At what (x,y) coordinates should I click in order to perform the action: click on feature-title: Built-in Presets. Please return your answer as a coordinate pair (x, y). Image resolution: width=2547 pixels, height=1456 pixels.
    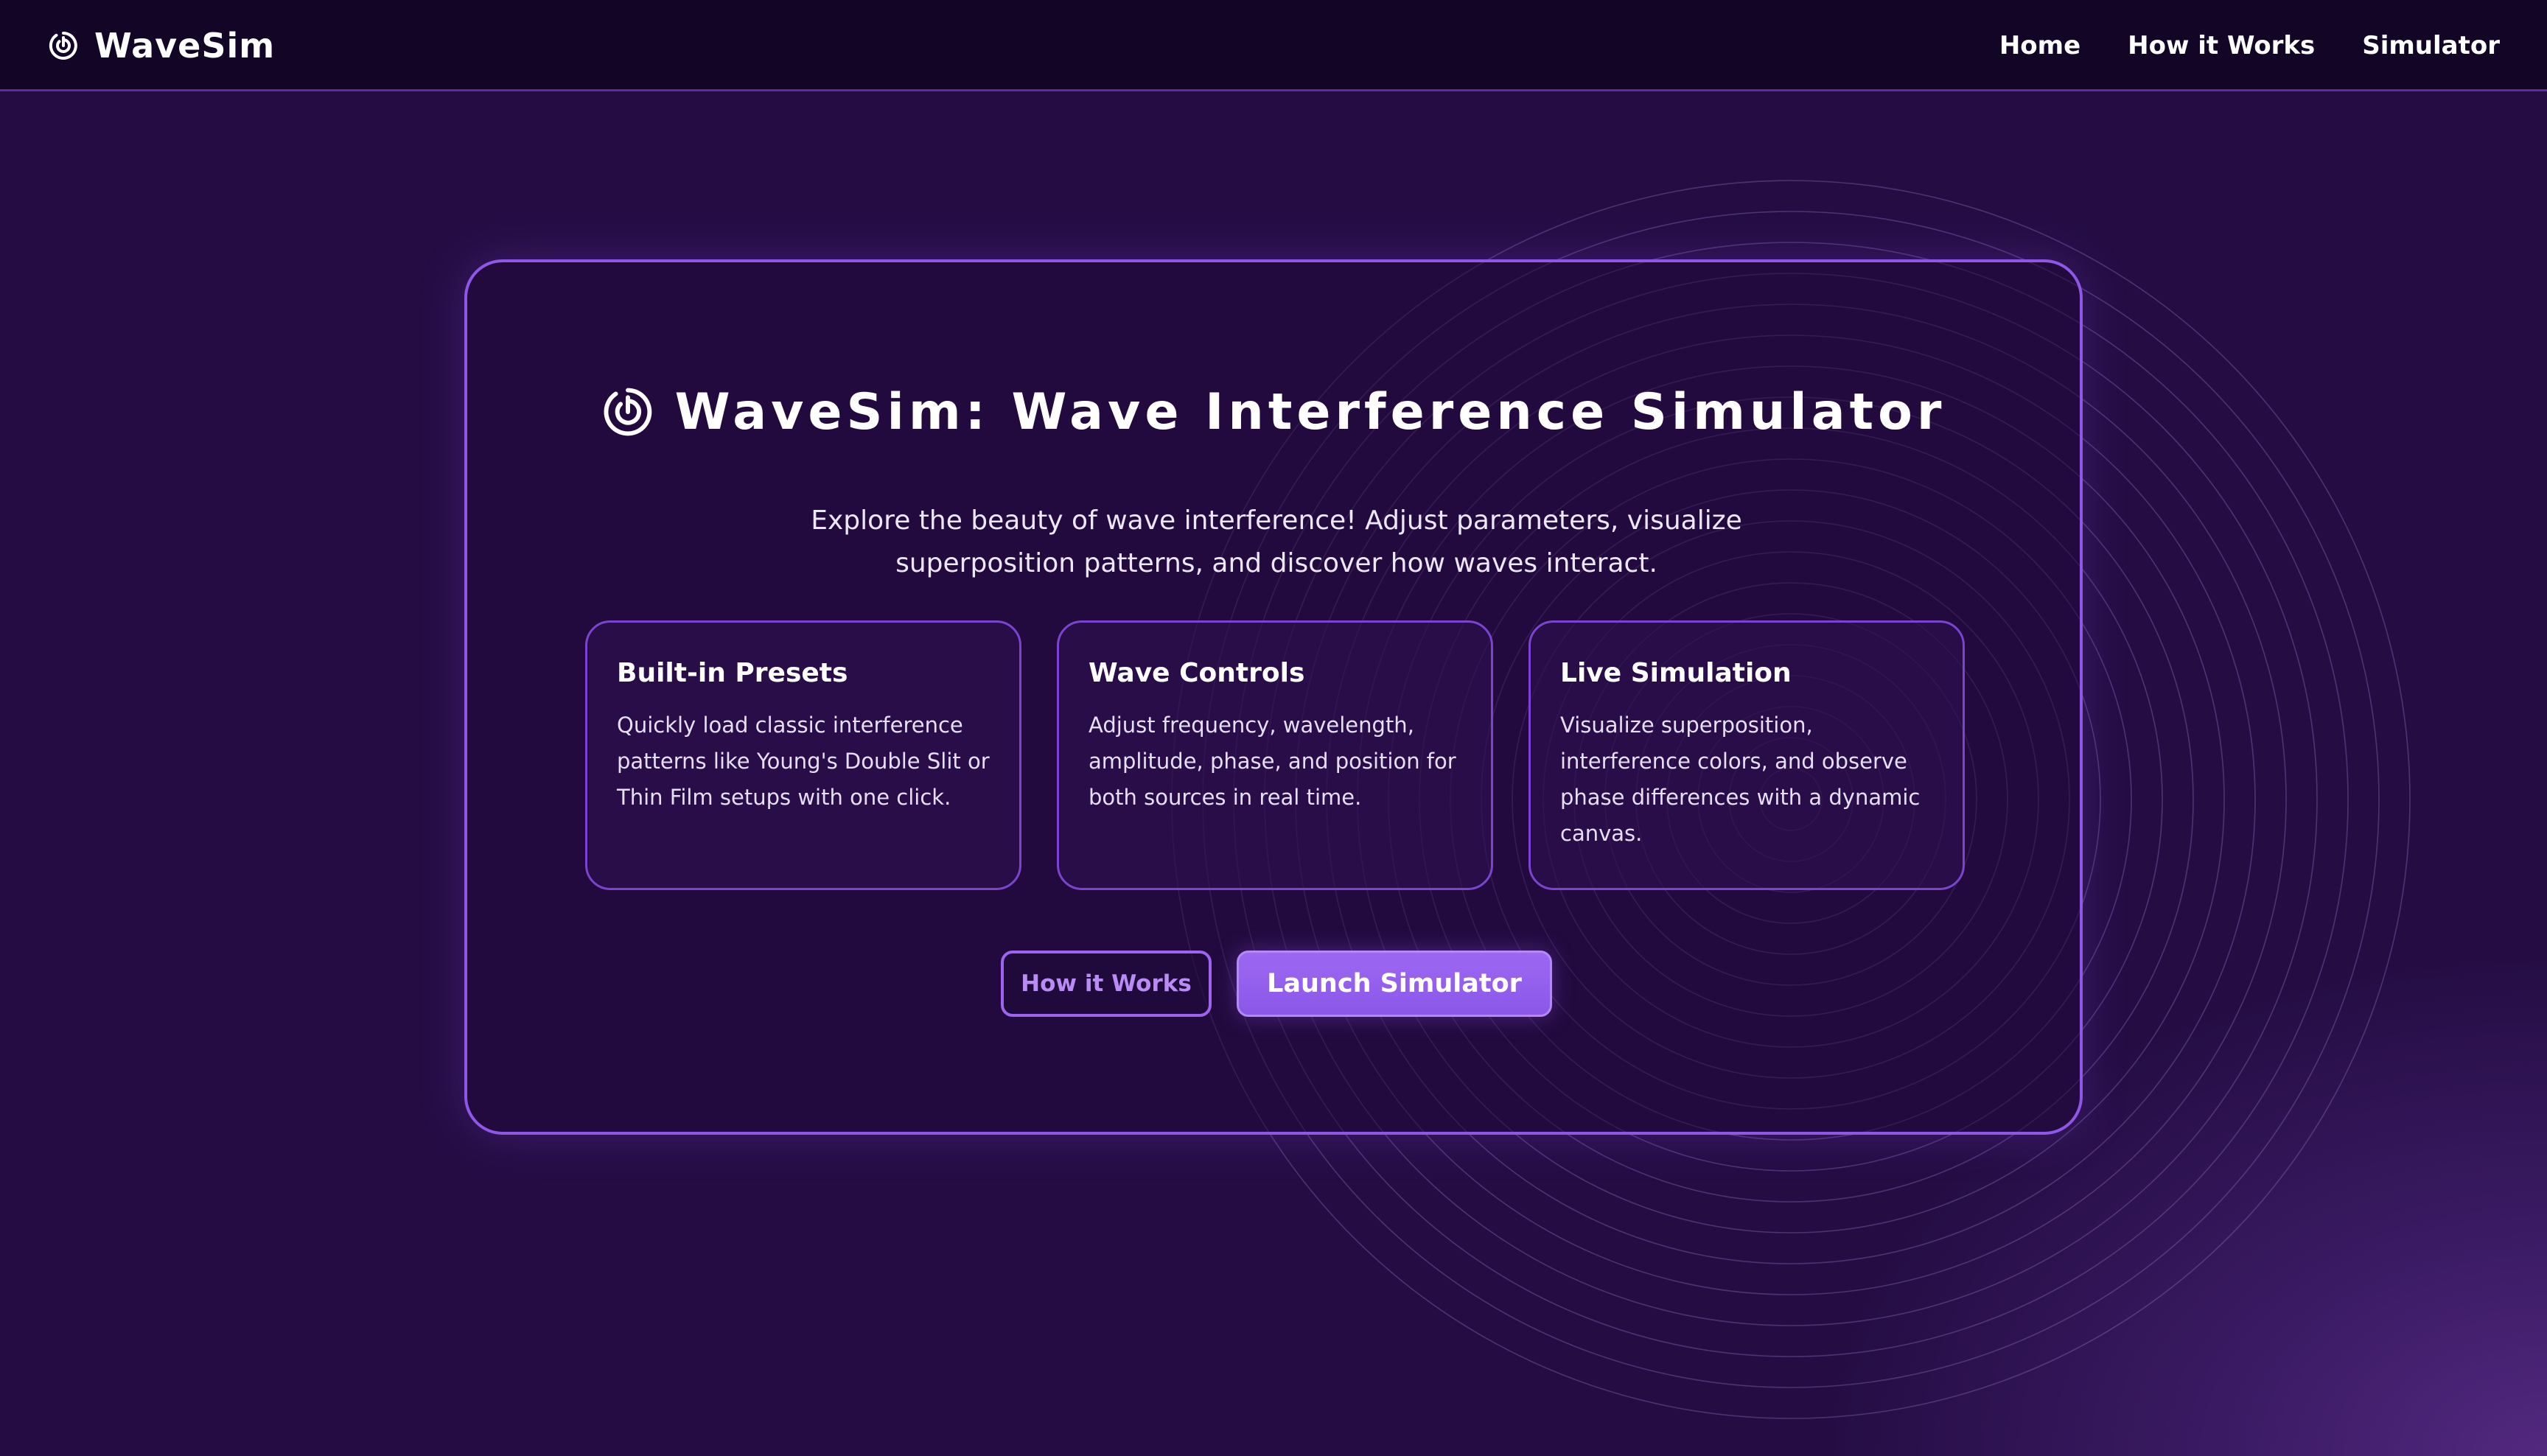
    Looking at the image, I should click on (732, 673).